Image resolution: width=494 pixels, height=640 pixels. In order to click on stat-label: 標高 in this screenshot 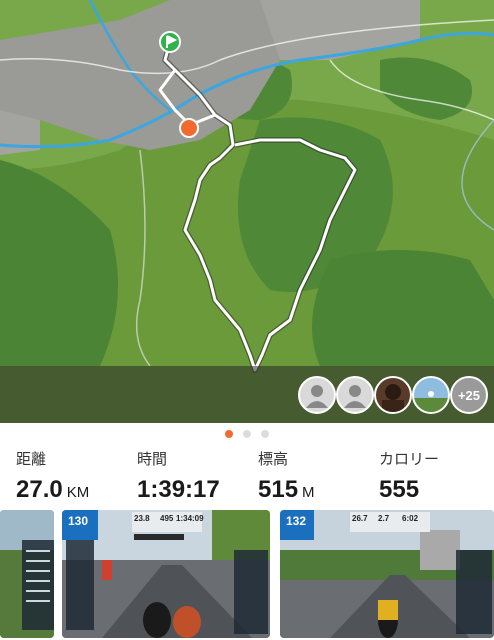, I will do `click(273, 459)`.